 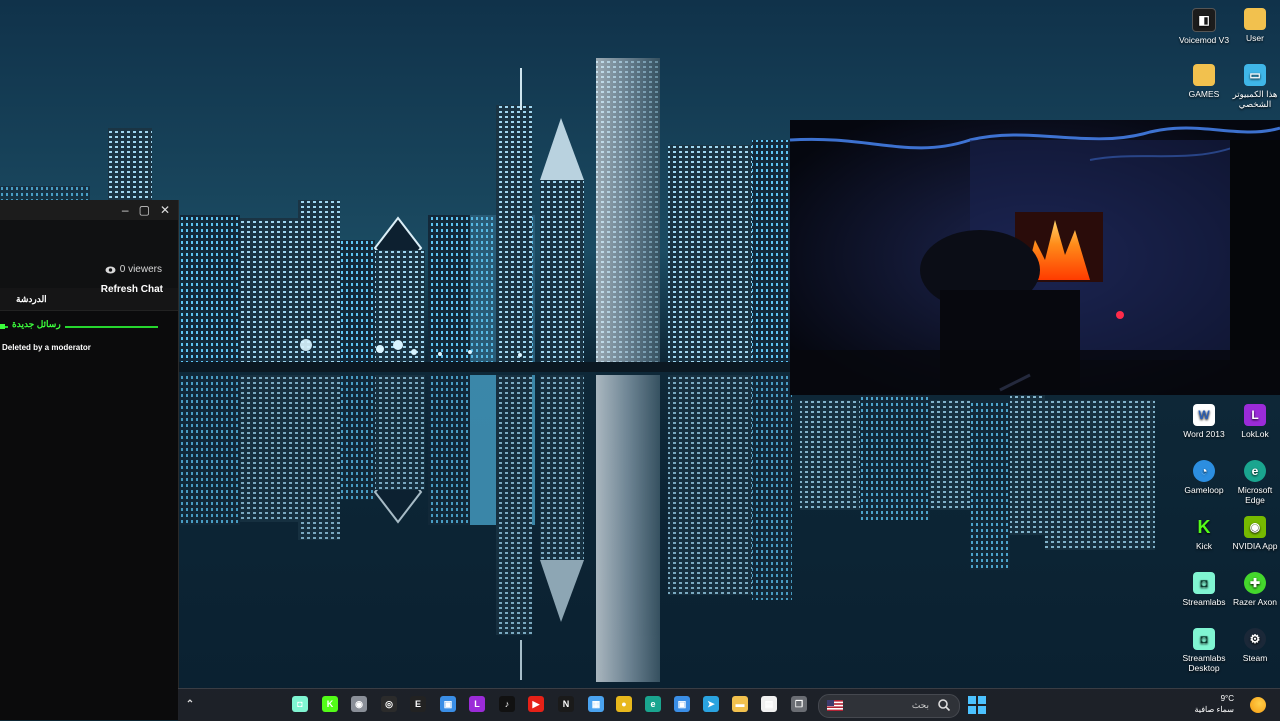 I want to click on taskbar-kick-icon: K, so click(x=330, y=704).